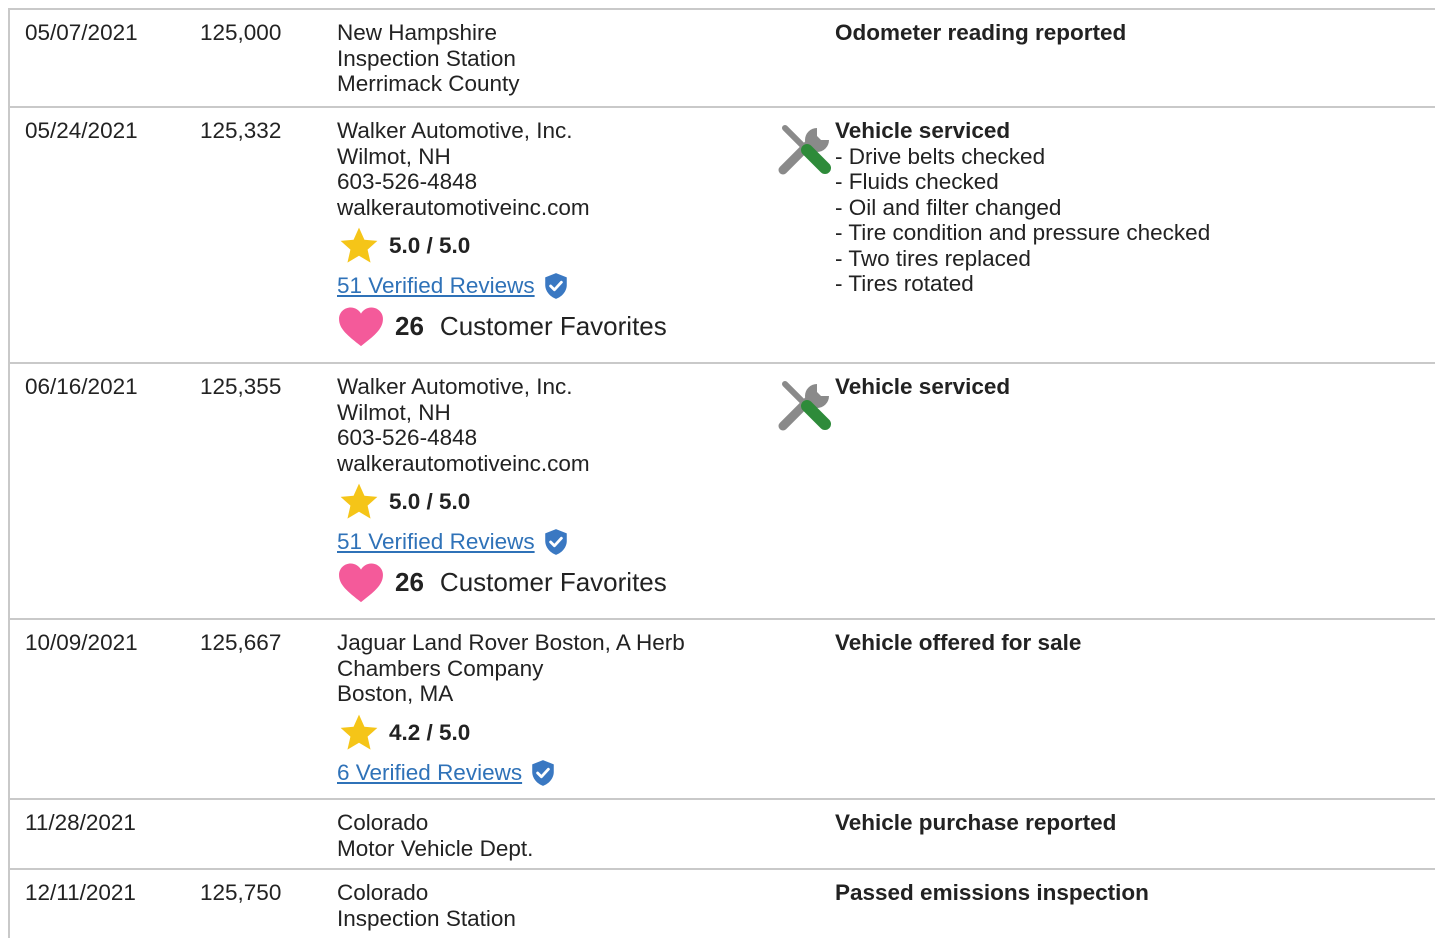 This screenshot has height=942, width=1435. Describe the element at coordinates (976, 822) in the screenshot. I see `event-title: Vehicle purchase reported` at that location.